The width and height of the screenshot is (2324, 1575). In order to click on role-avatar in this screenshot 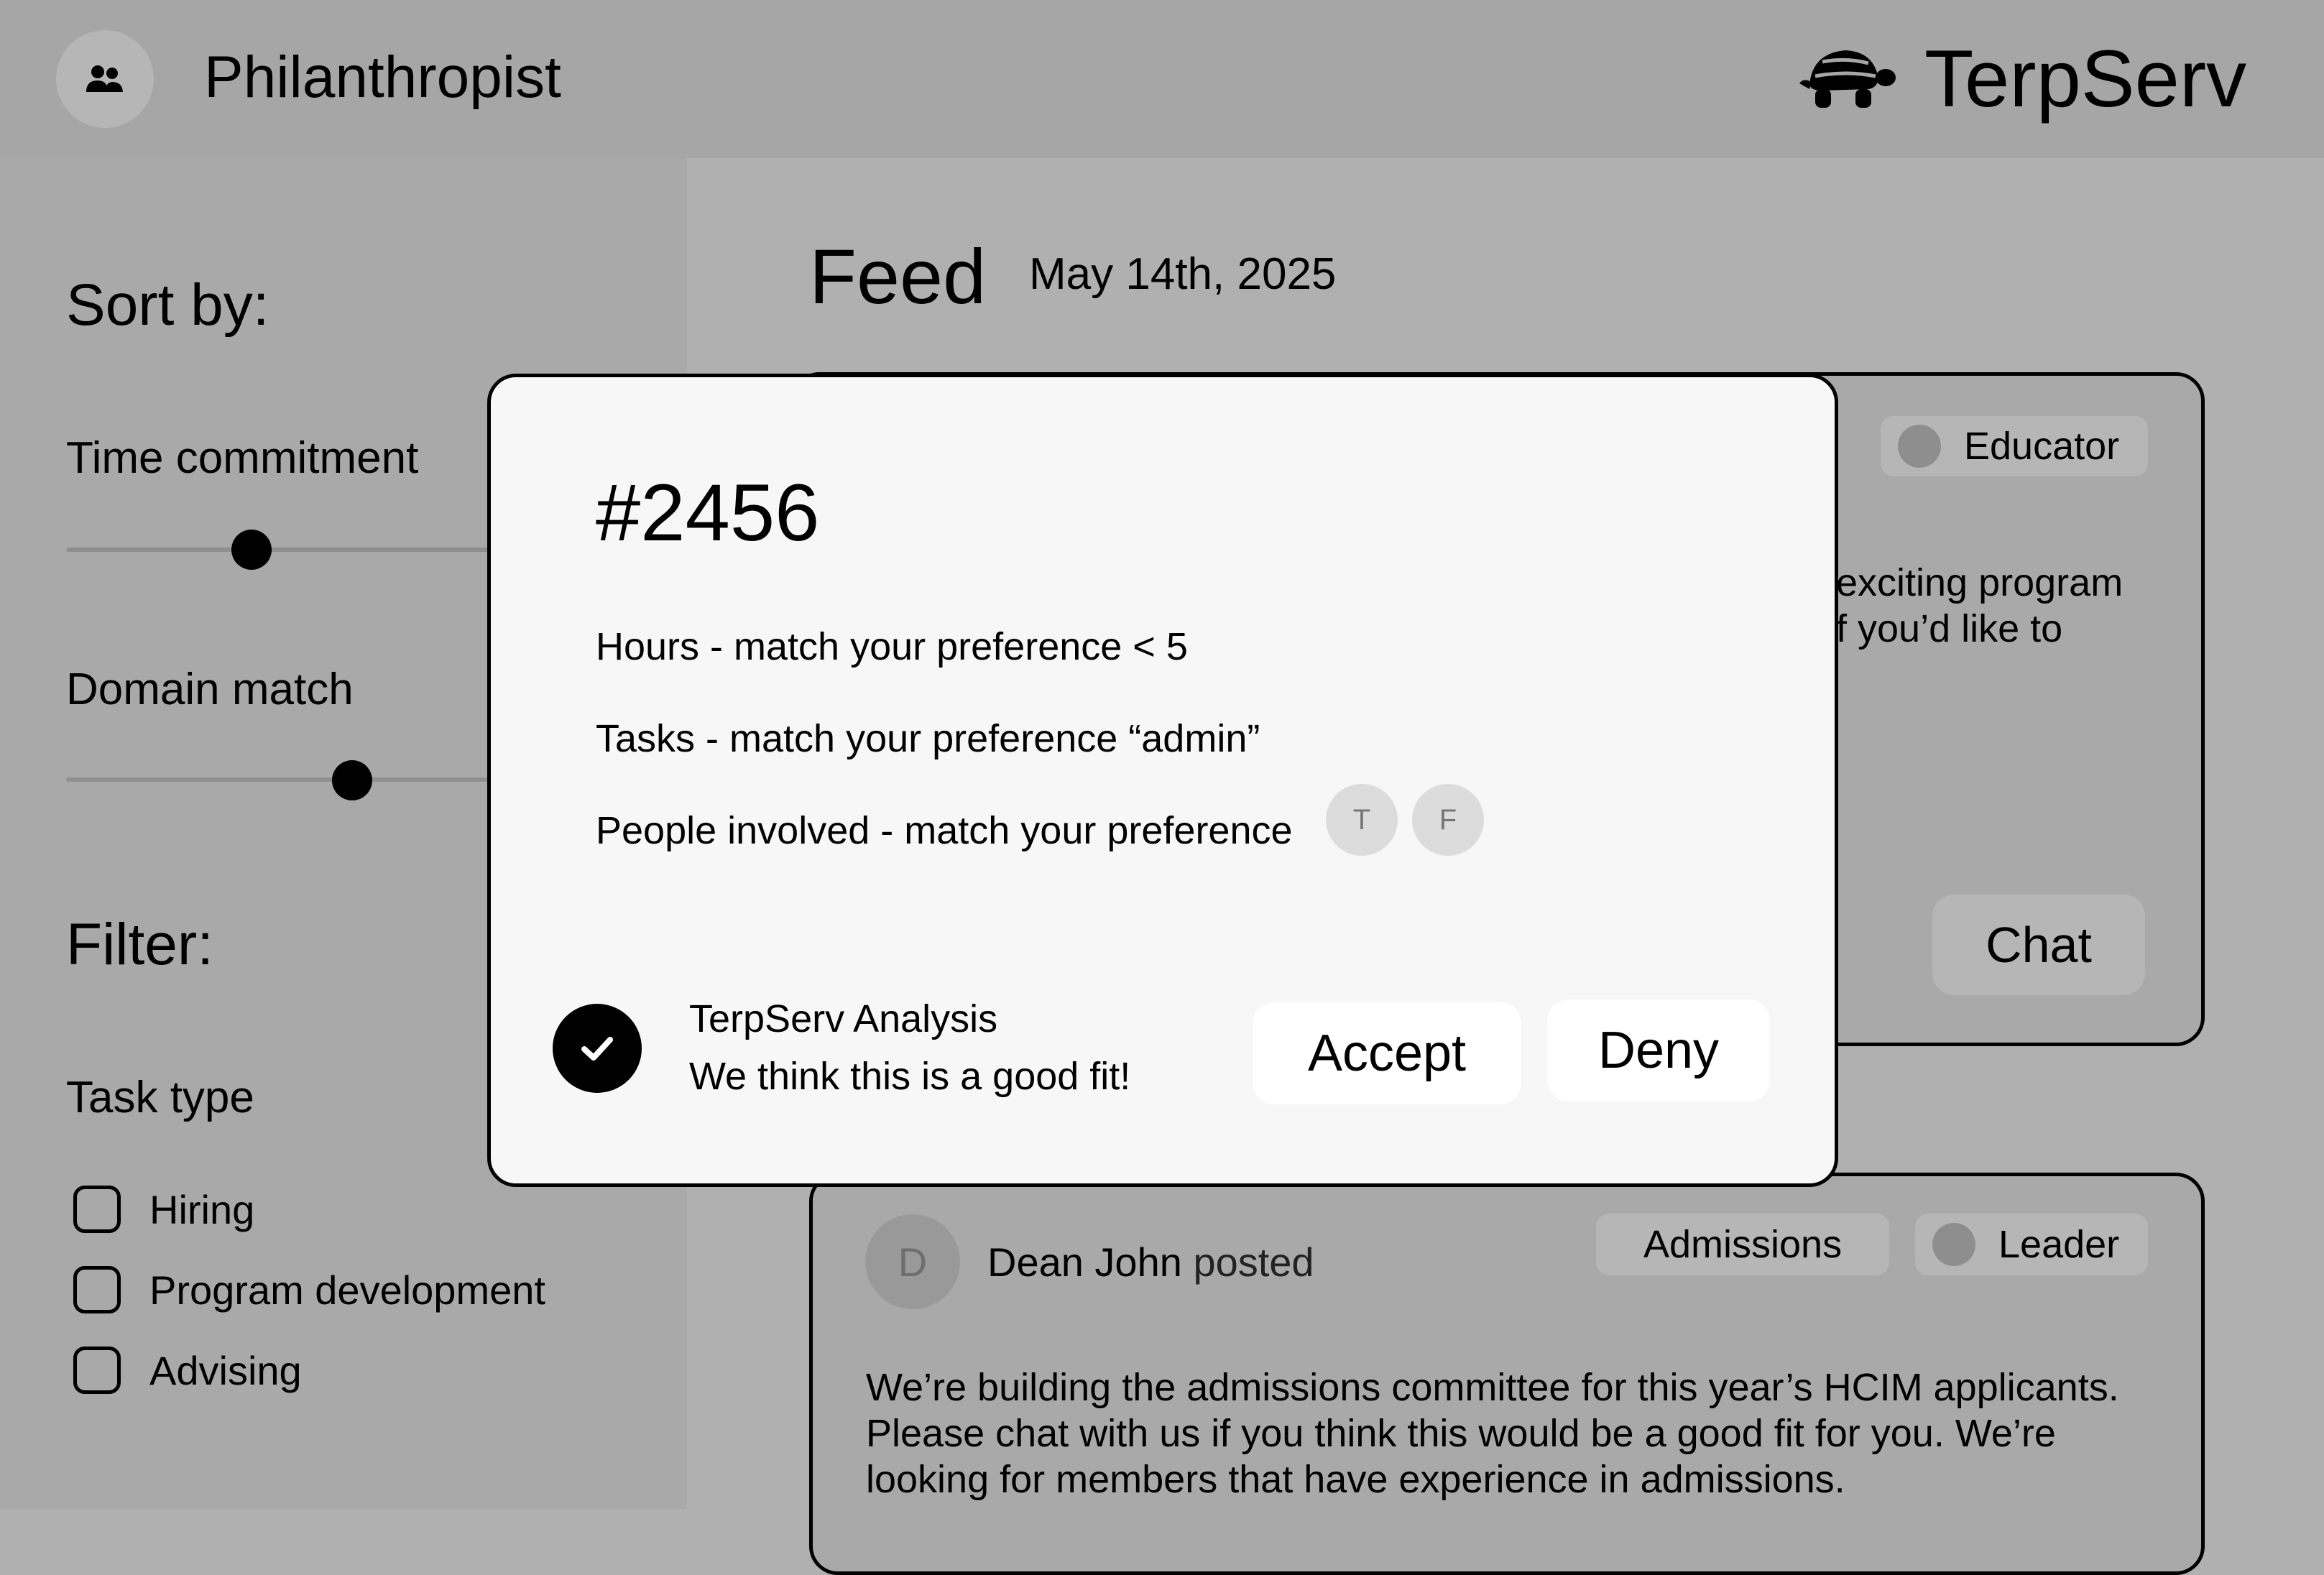, I will do `click(105, 79)`.